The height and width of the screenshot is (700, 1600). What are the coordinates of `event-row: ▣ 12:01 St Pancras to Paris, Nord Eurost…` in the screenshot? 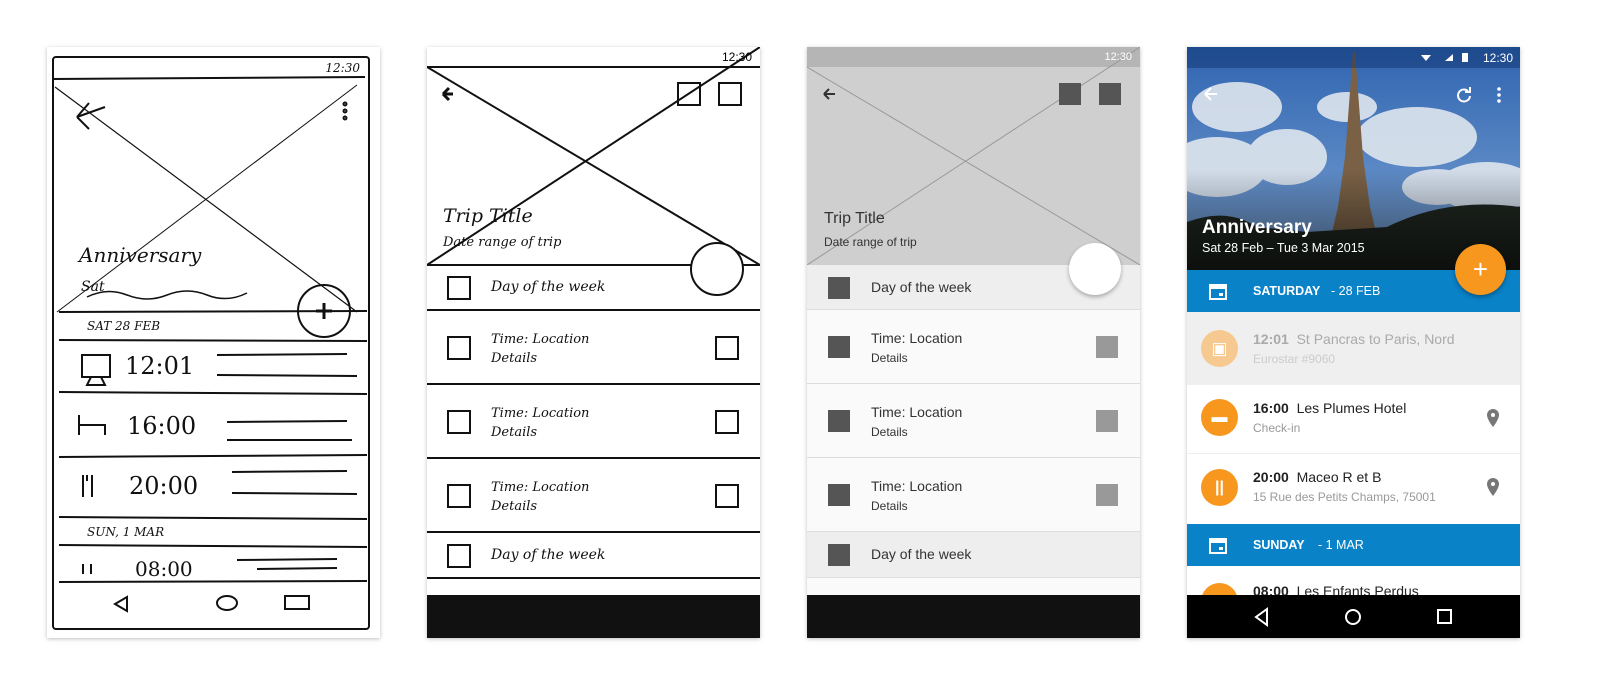 It's located at (1353, 348).